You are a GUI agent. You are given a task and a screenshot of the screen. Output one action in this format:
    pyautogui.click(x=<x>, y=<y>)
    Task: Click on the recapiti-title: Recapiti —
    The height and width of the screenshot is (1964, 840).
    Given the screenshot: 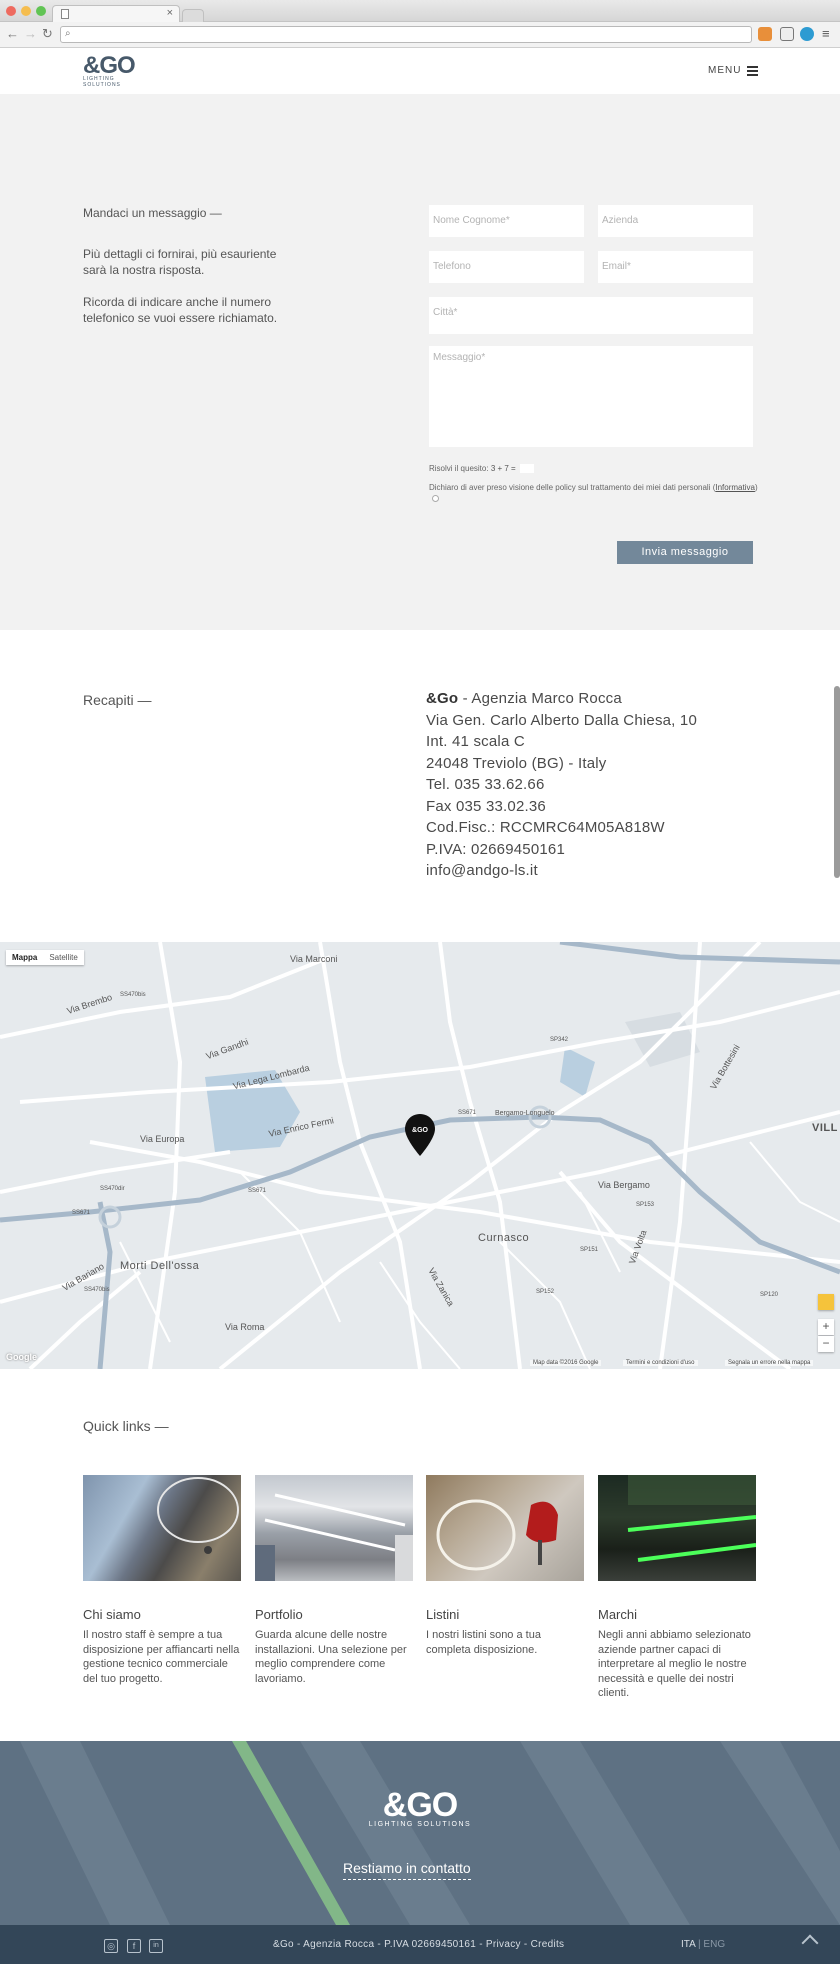 What is the action you would take?
    pyautogui.click(x=117, y=700)
    